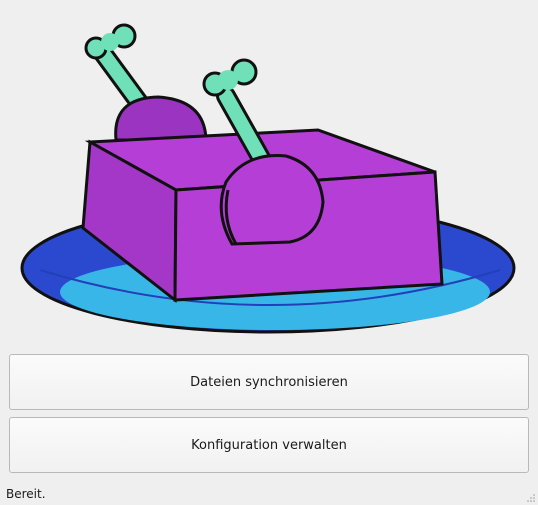 Image resolution: width=538 pixels, height=505 pixels. What do you see at coordinates (531, 498) in the screenshot?
I see `size-grip-icon` at bounding box center [531, 498].